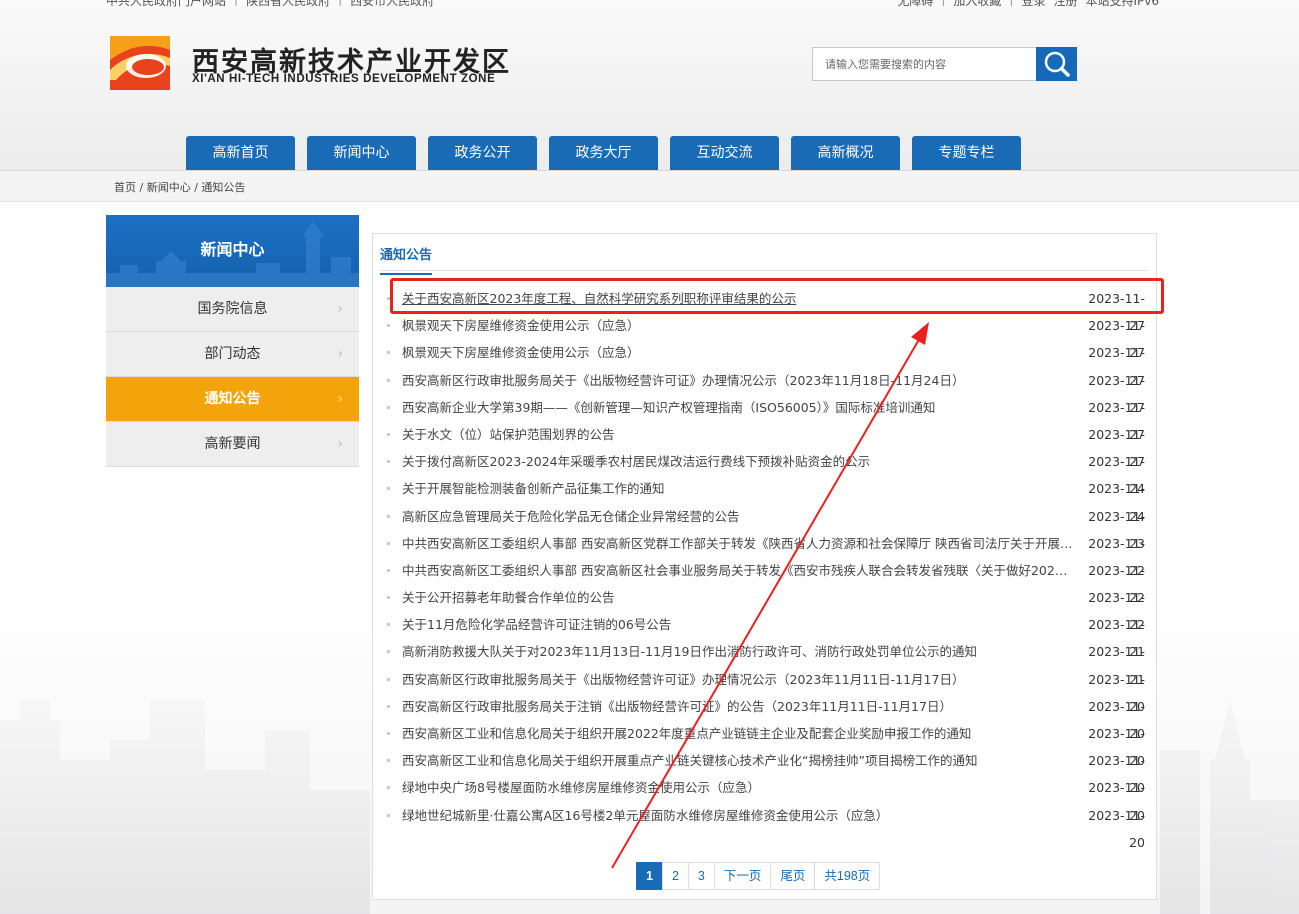  What do you see at coordinates (738, 787) in the screenshot?
I see `notice-title: 绿地中央广场8号楼屋面防水维修房屋维修资金使用公示（应急）` at bounding box center [738, 787].